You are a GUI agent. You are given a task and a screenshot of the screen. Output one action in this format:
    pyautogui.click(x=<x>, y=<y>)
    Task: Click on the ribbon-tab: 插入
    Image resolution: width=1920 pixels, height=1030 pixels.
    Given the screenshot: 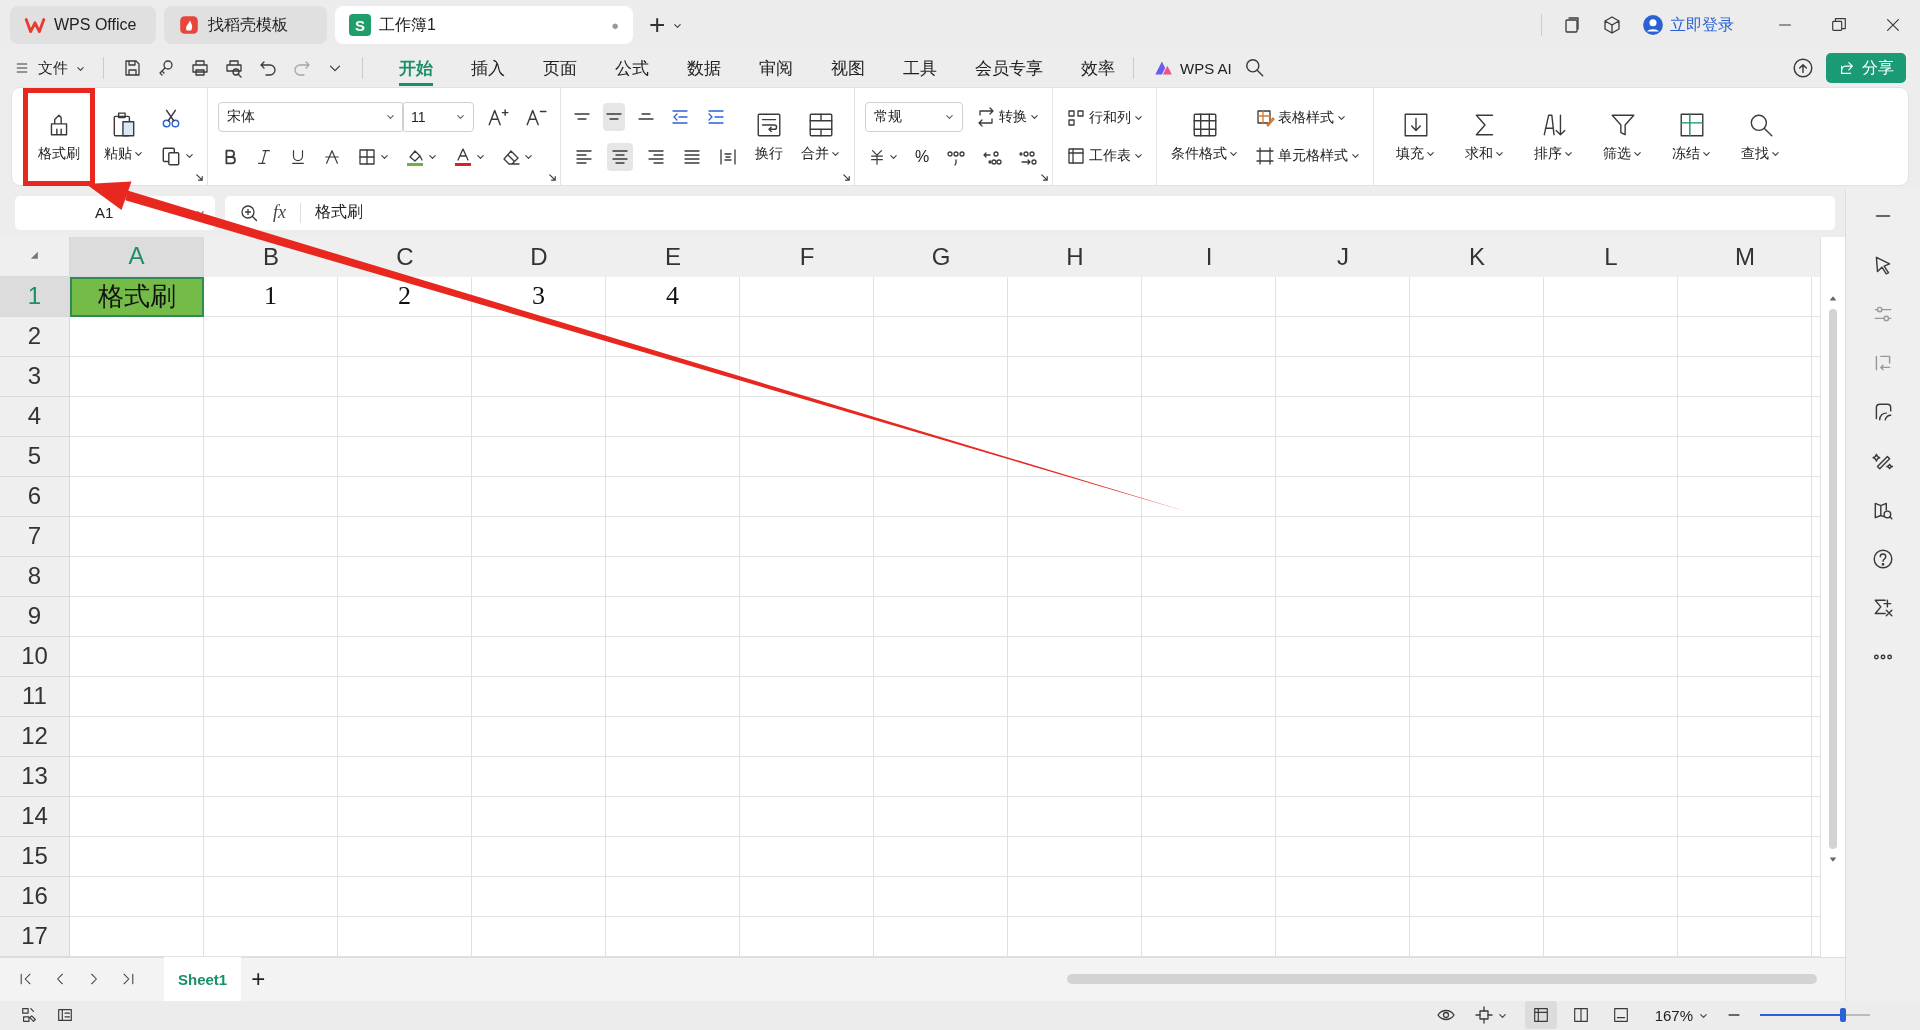 What is the action you would take?
    pyautogui.click(x=488, y=68)
    